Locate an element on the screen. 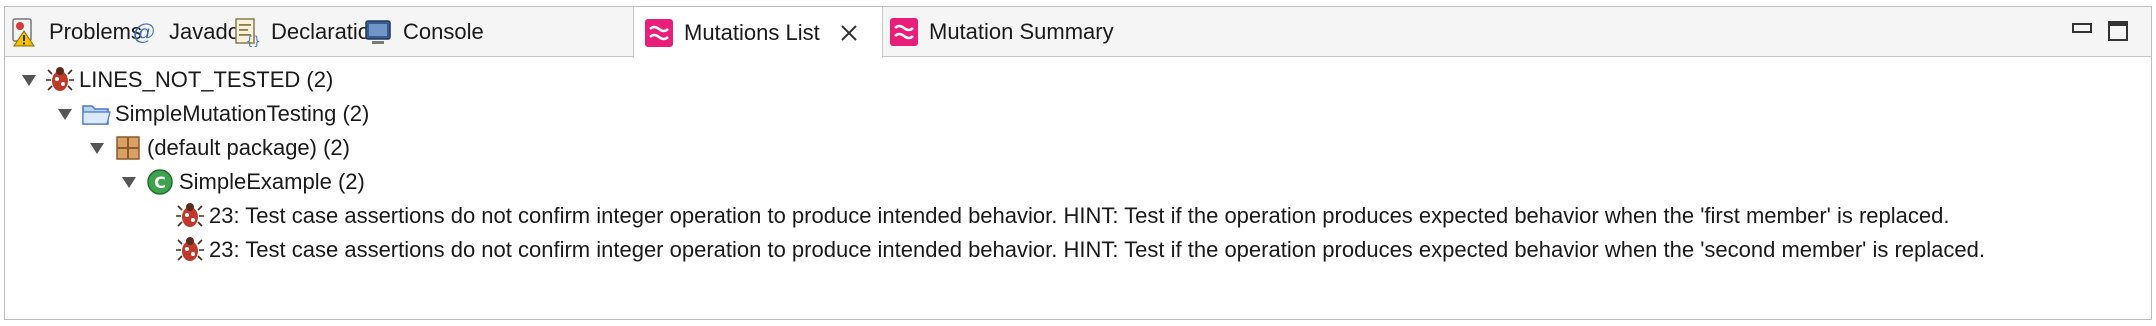 The width and height of the screenshot is (2156, 326). svg-text: C is located at coordinates (160, 182).